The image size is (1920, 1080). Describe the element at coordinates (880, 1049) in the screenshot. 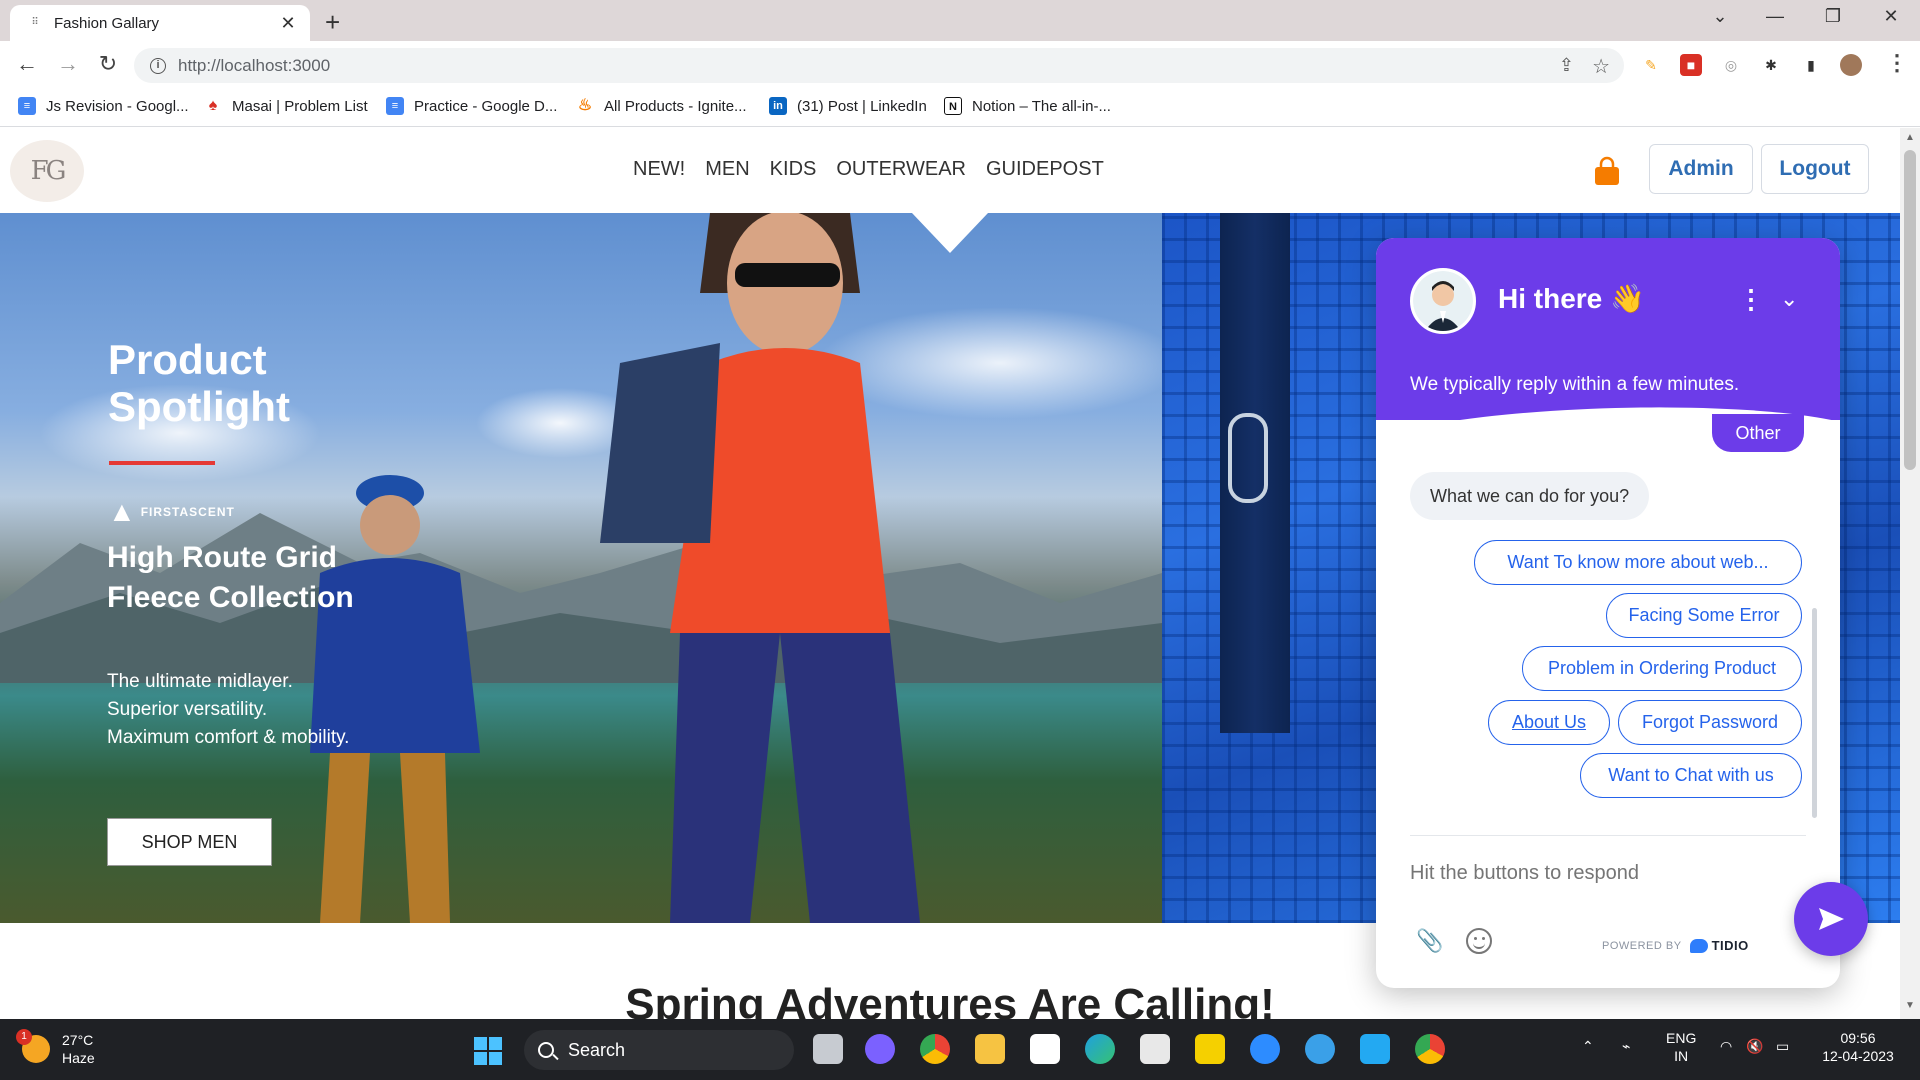

I see `teams-chat-icon` at that location.